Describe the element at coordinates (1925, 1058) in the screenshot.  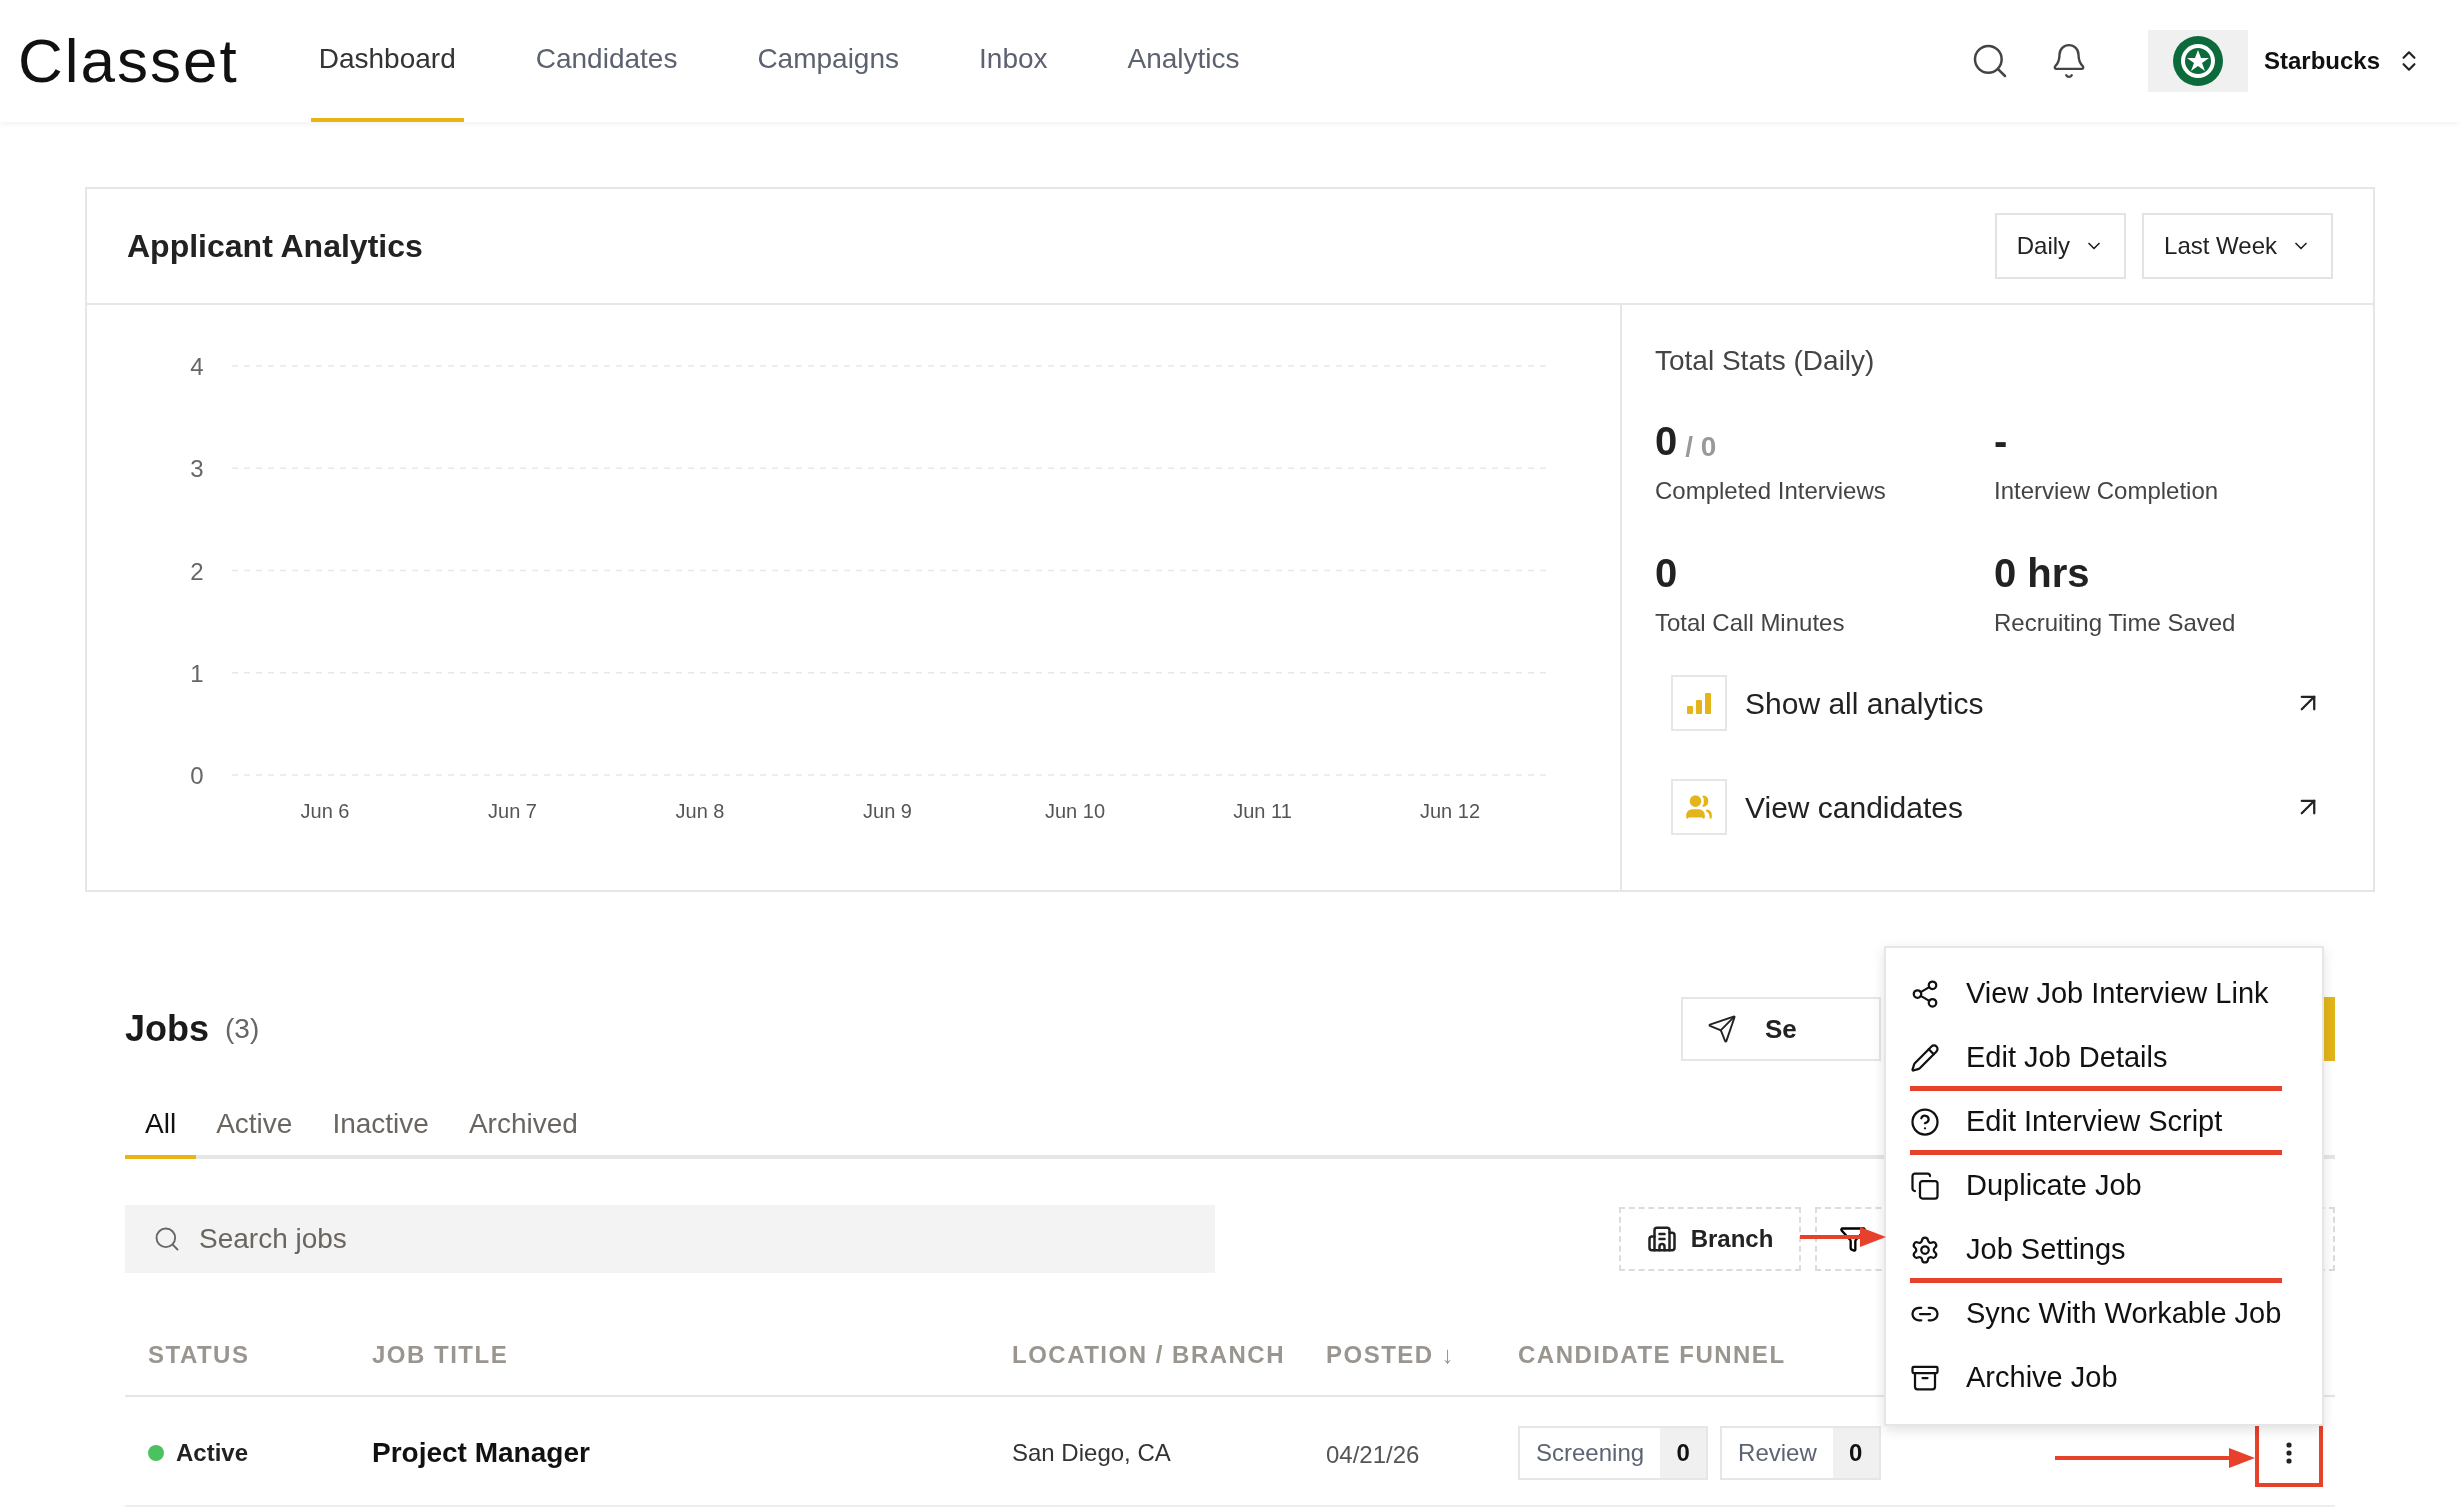
I see `pencil-icon` at that location.